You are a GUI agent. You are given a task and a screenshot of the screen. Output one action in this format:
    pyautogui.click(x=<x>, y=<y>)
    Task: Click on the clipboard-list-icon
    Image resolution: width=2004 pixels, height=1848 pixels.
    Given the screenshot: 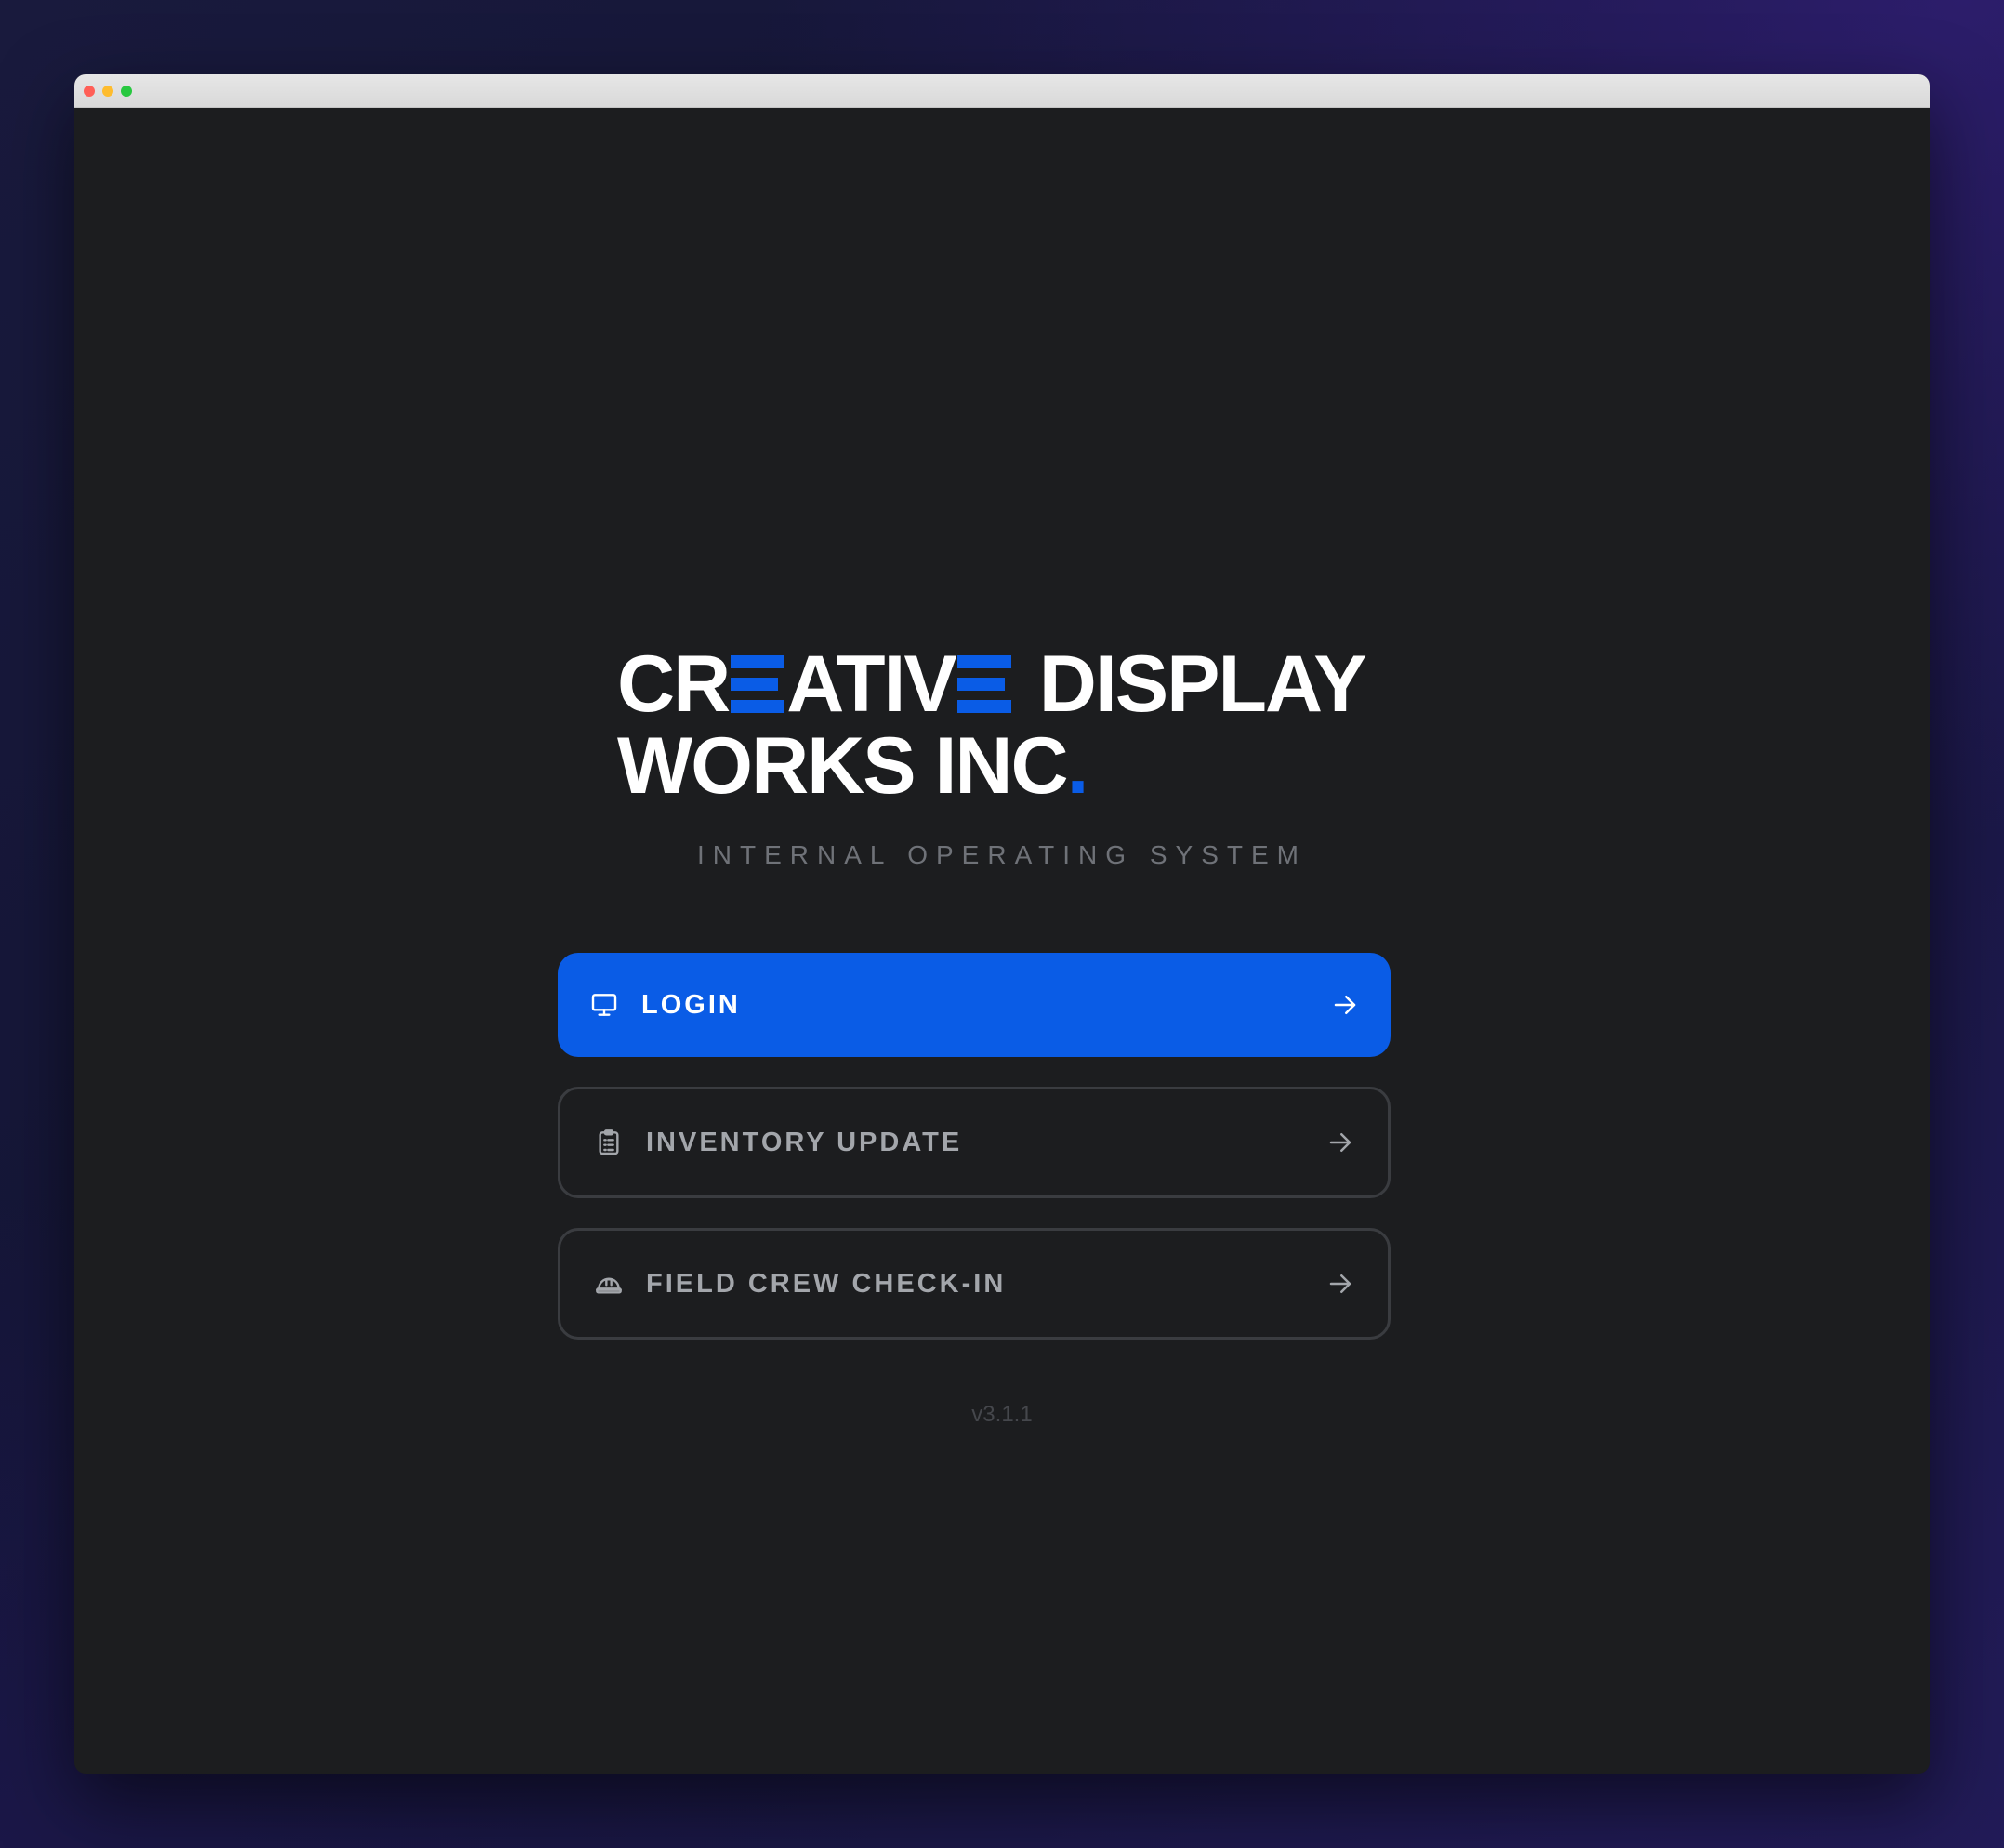 What is the action you would take?
    pyautogui.click(x=609, y=1142)
    